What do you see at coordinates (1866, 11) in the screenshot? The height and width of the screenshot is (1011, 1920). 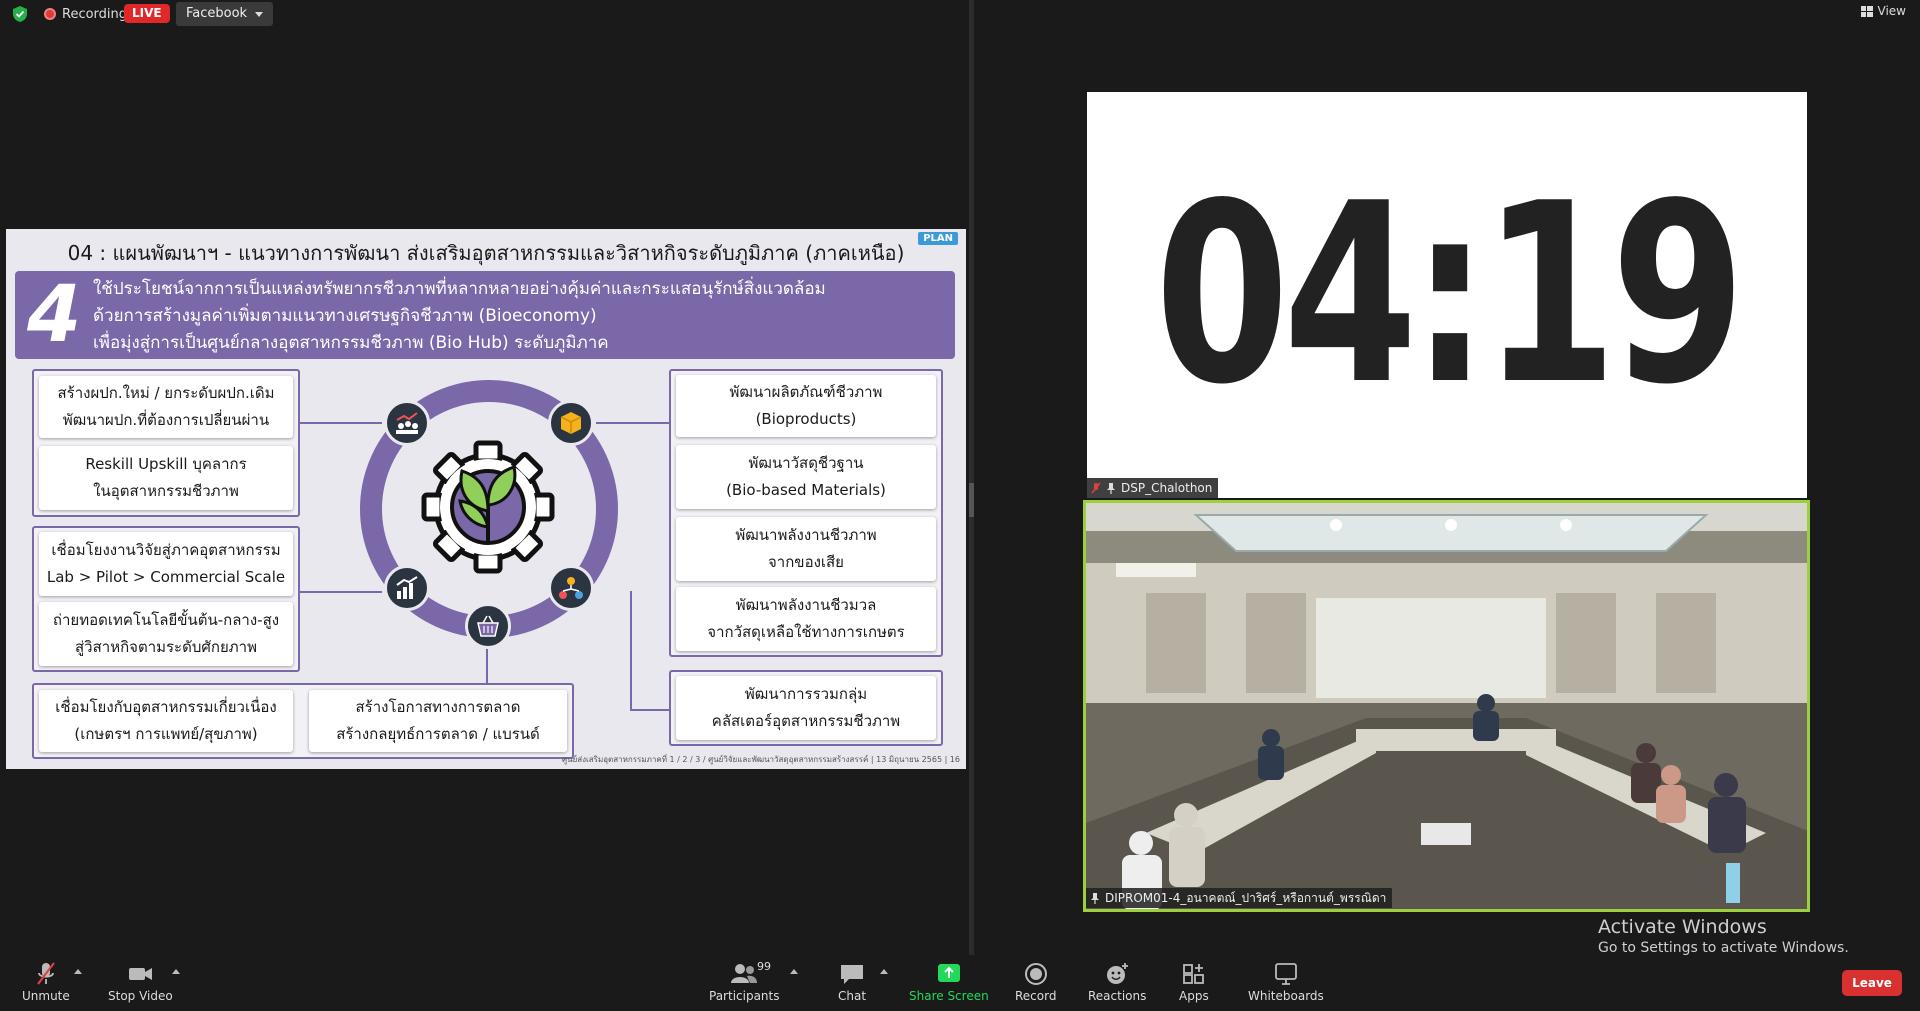 I see `grid-view-icon` at bounding box center [1866, 11].